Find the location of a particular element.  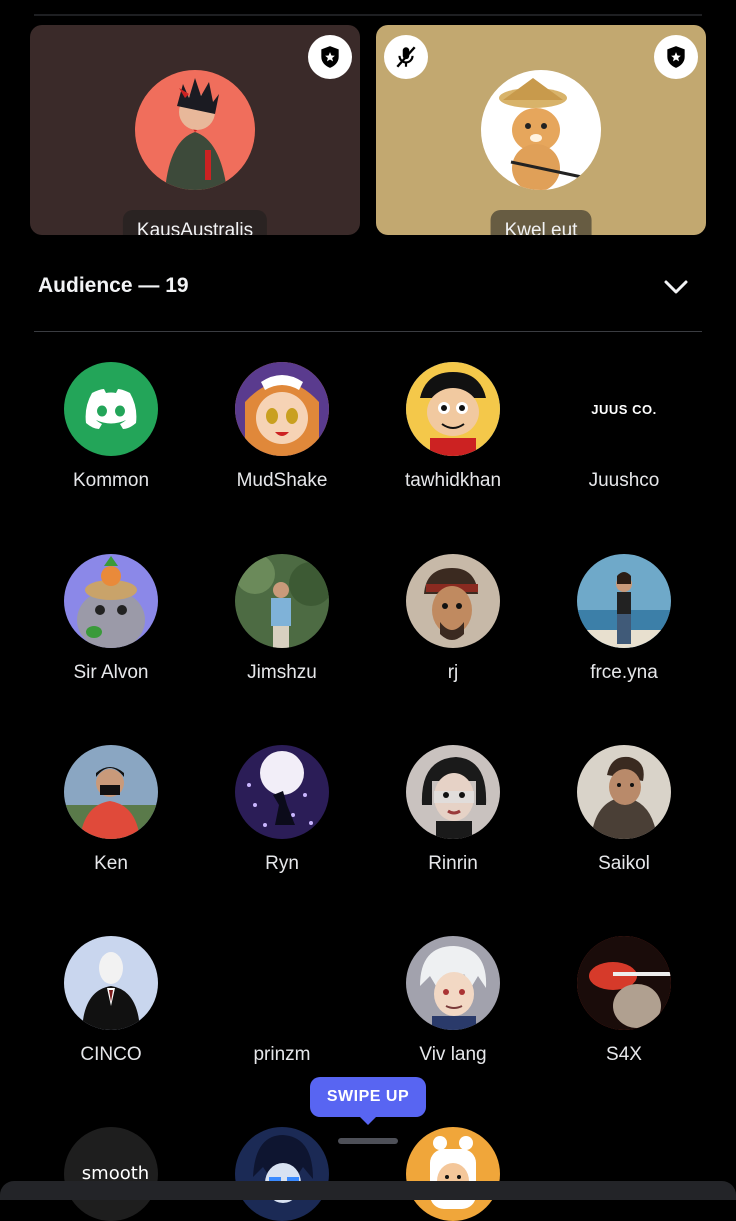

speaker-card-kwel-eut: Kwel eut is located at coordinates (541, 130).